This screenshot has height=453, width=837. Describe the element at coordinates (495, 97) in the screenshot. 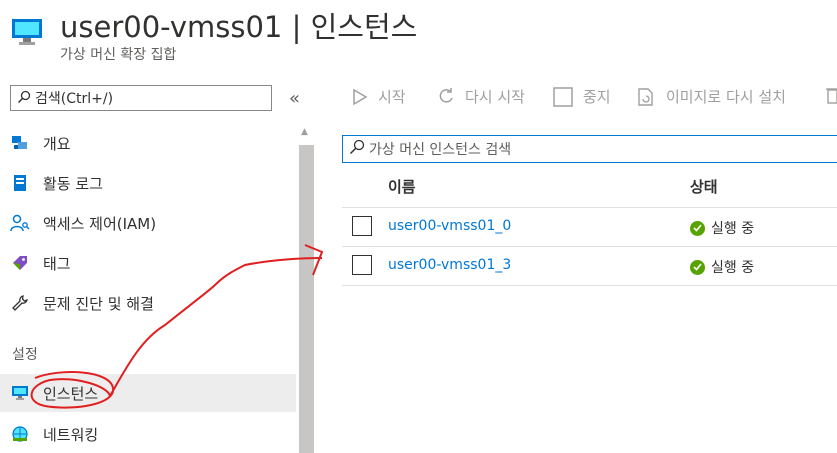

I see `restart-label: 다시 시작` at that location.